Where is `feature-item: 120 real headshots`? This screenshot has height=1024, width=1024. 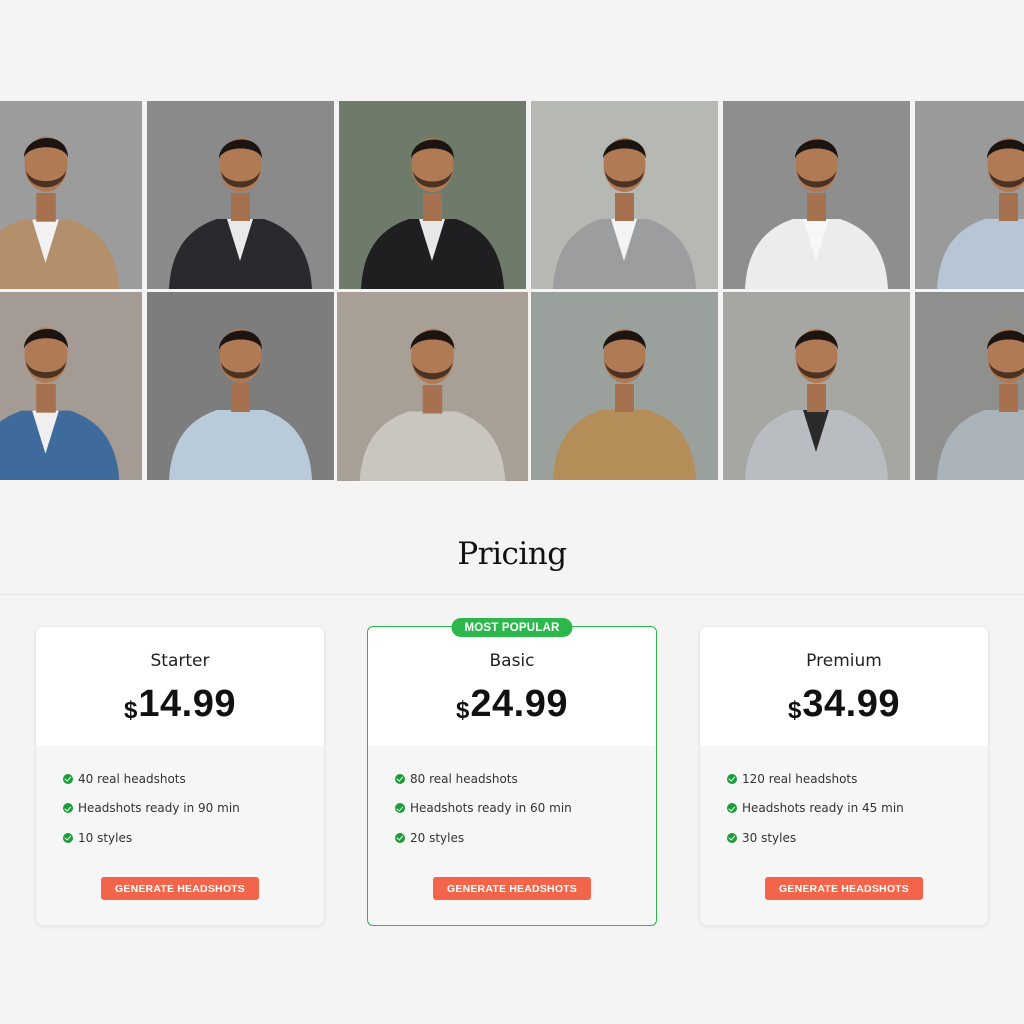
feature-item: 120 real headshots is located at coordinates (857, 779).